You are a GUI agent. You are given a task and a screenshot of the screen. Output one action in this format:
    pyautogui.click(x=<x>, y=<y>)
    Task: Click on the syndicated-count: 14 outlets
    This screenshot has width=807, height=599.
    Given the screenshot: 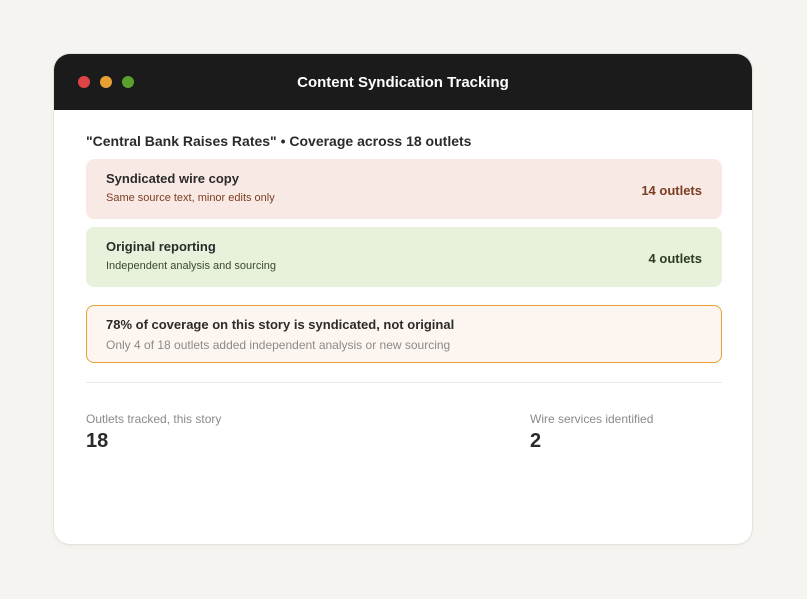 What is the action you would take?
    pyautogui.click(x=671, y=190)
    